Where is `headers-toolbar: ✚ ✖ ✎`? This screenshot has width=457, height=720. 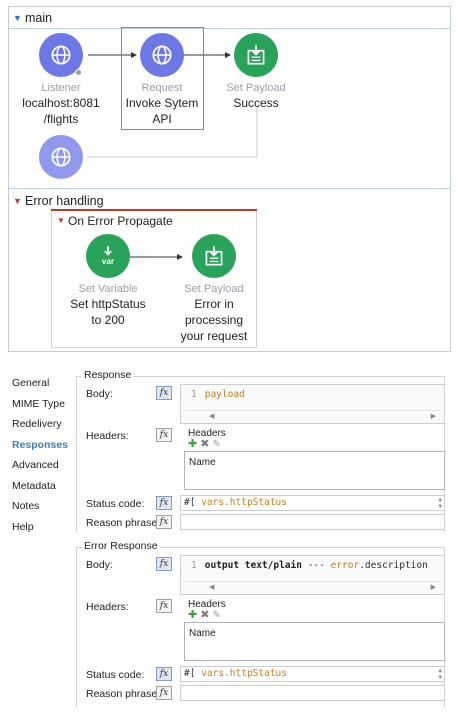
headers-toolbar: ✚ ✖ ✎ is located at coordinates (316, 616).